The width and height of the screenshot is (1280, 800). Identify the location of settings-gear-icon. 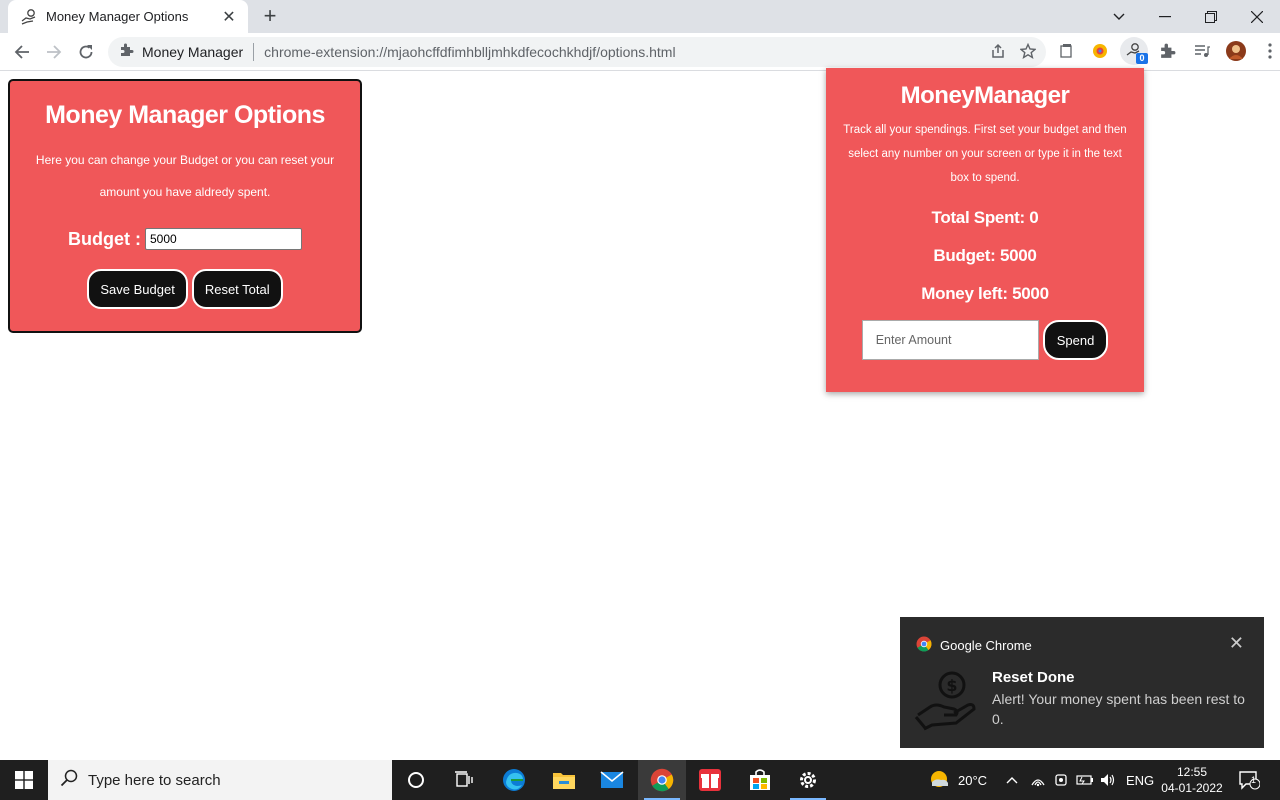
(808, 780).